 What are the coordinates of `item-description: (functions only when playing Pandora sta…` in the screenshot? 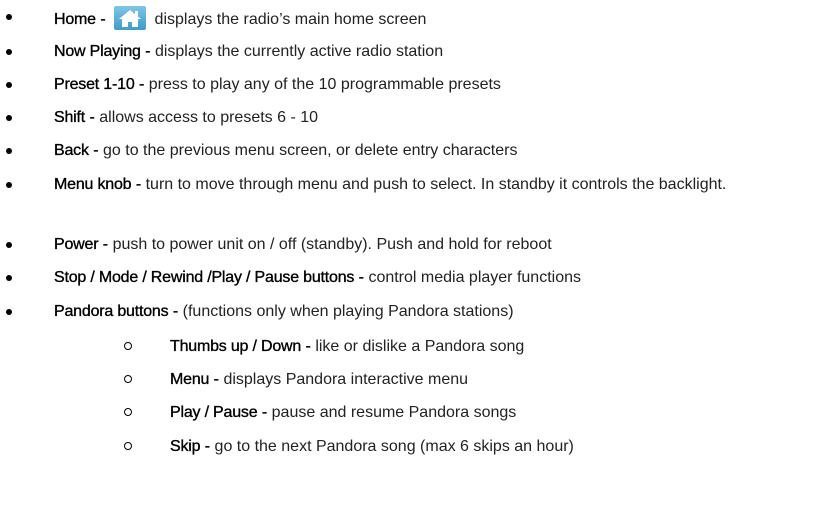 It's located at (348, 311).